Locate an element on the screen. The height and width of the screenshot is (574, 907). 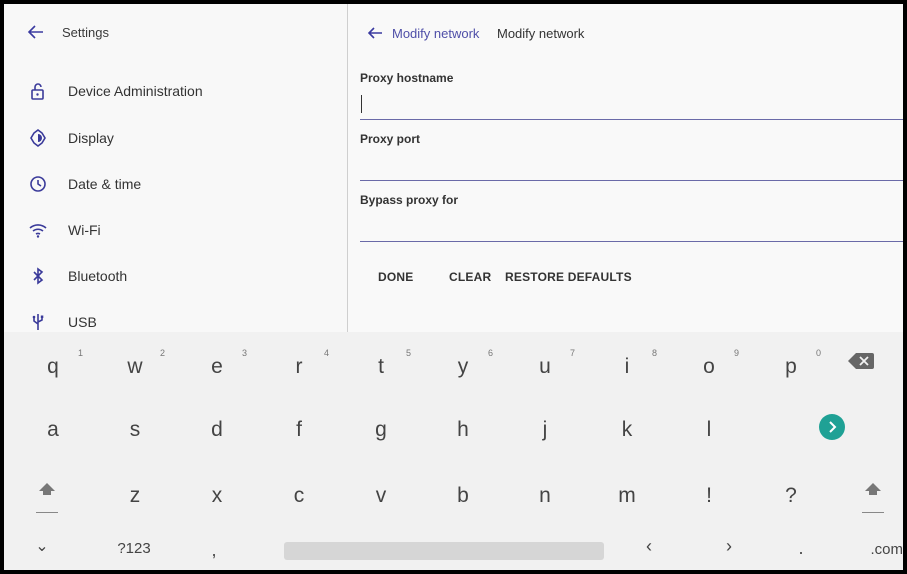
proxy-hostname-input is located at coordinates (631, 104).